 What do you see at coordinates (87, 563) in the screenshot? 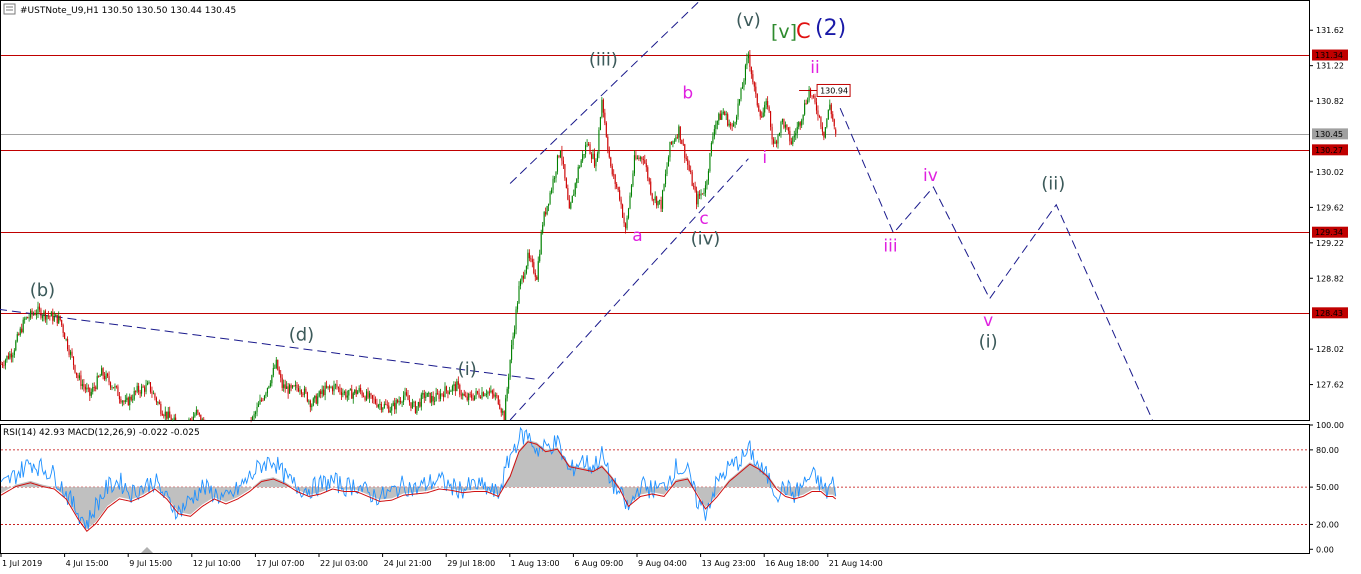
I see `time-tick-label: 4 Jul 15:00` at bounding box center [87, 563].